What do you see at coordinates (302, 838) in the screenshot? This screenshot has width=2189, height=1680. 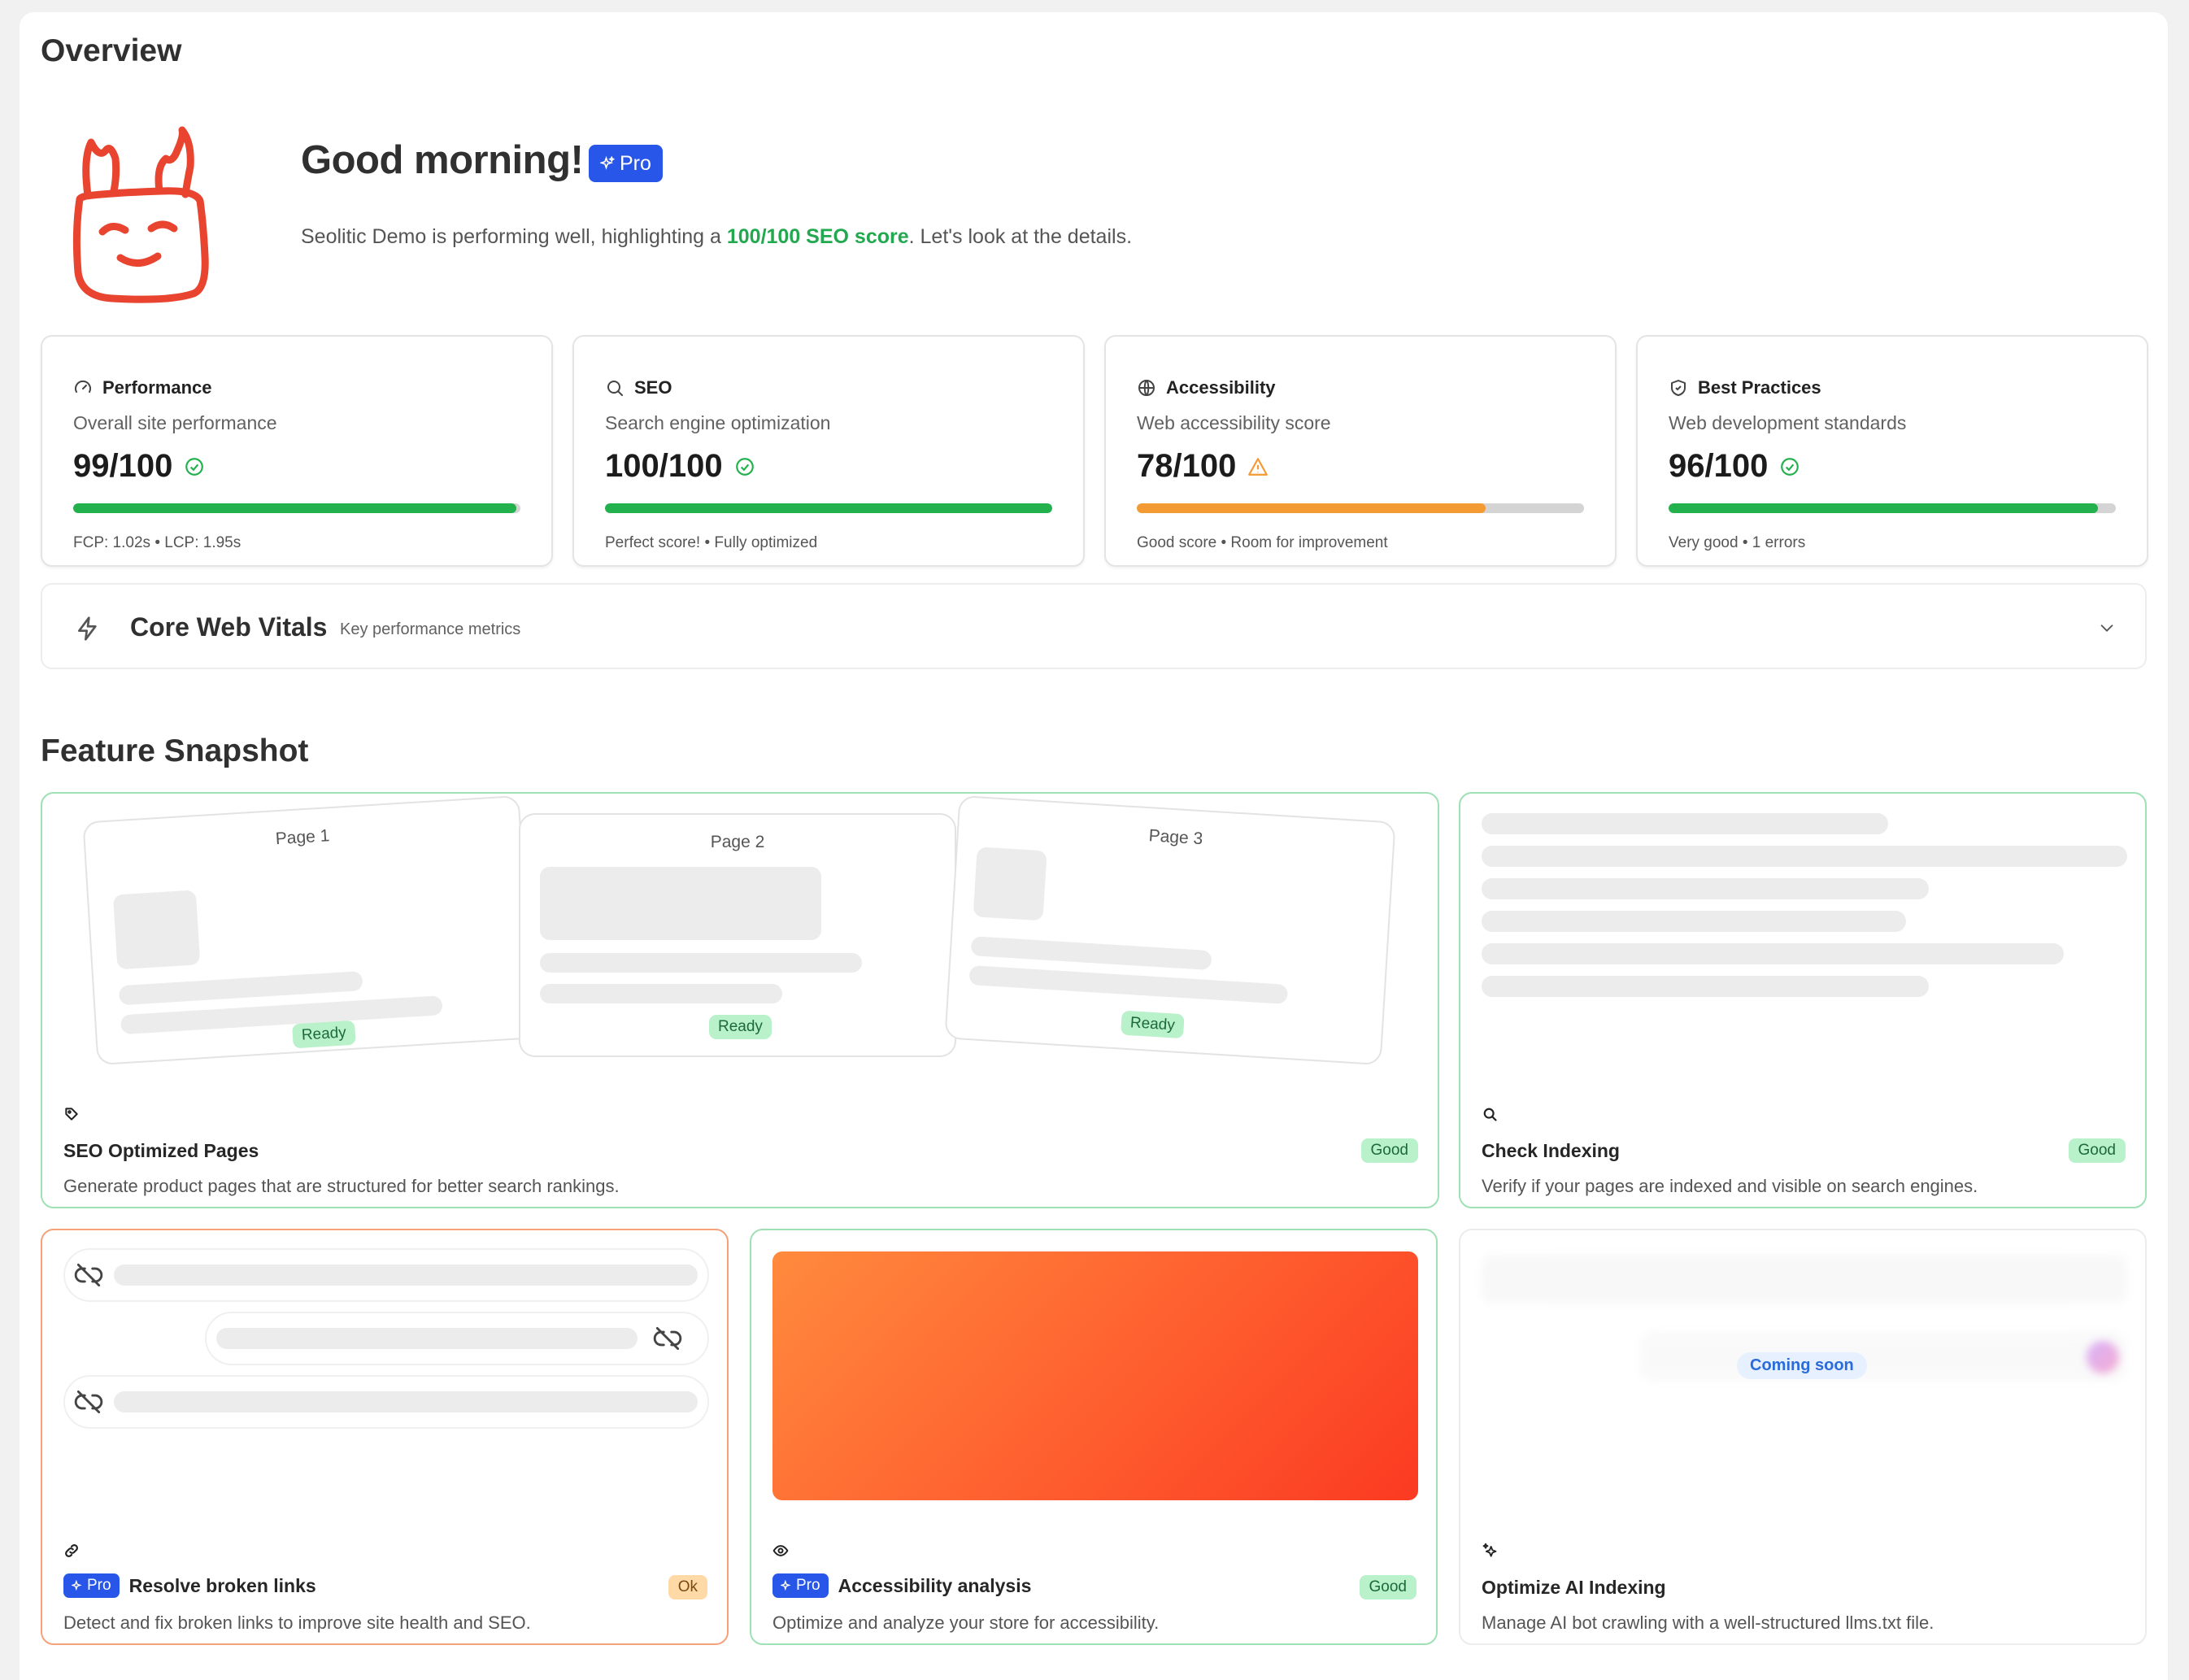 I see `page-mockup-label: Page 1` at bounding box center [302, 838].